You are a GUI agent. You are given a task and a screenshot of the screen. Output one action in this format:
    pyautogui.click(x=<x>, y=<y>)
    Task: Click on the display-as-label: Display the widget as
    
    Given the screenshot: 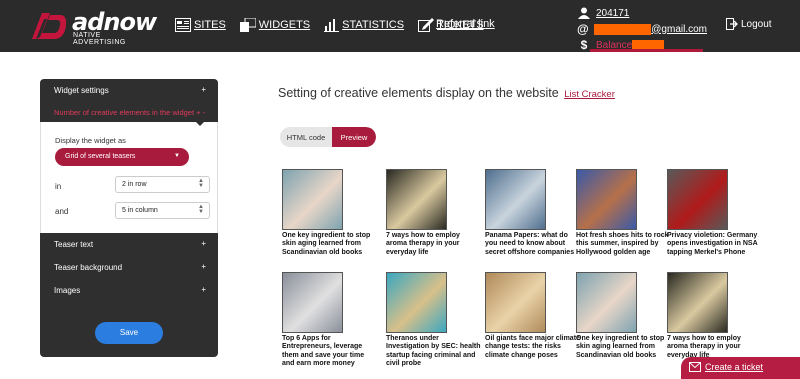 What is the action you would take?
    pyautogui.click(x=90, y=140)
    